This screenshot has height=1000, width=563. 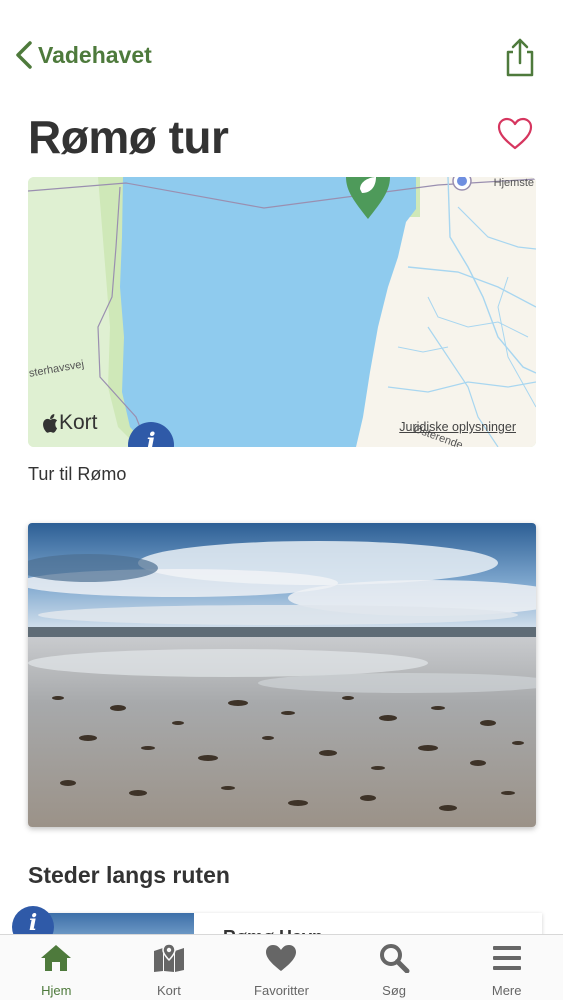 What do you see at coordinates (394, 990) in the screenshot?
I see `tab-label: Søg` at bounding box center [394, 990].